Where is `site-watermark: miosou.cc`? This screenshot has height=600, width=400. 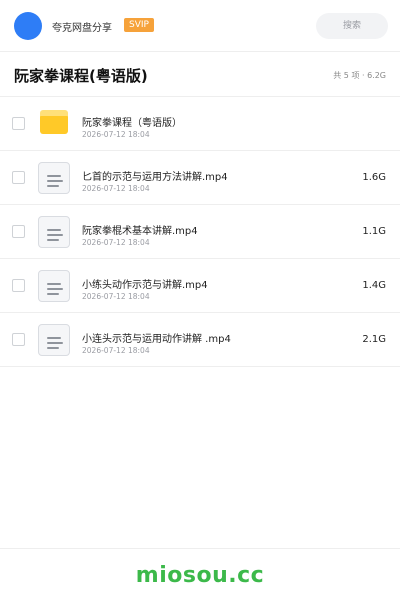
site-watermark: miosou.cc is located at coordinates (200, 575).